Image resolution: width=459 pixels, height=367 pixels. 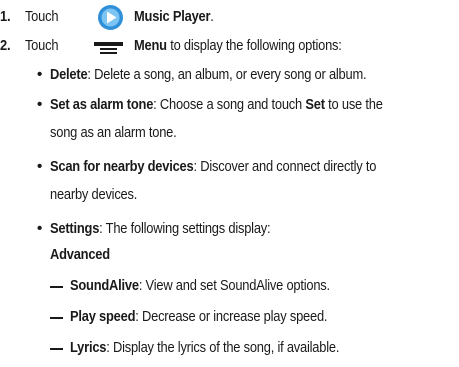 I want to click on option-scan-cont: nearby devices., so click(x=94, y=194).